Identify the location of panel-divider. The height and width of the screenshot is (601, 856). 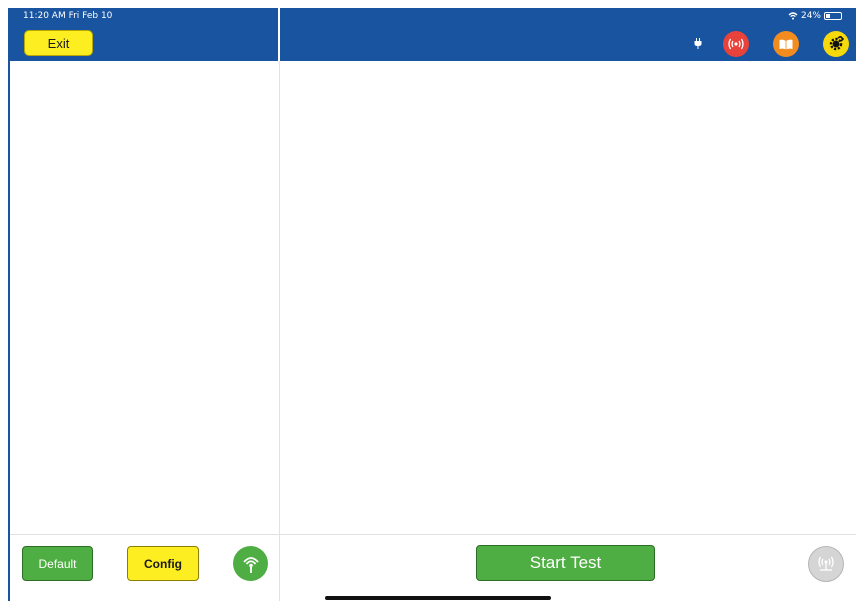
(279, 331).